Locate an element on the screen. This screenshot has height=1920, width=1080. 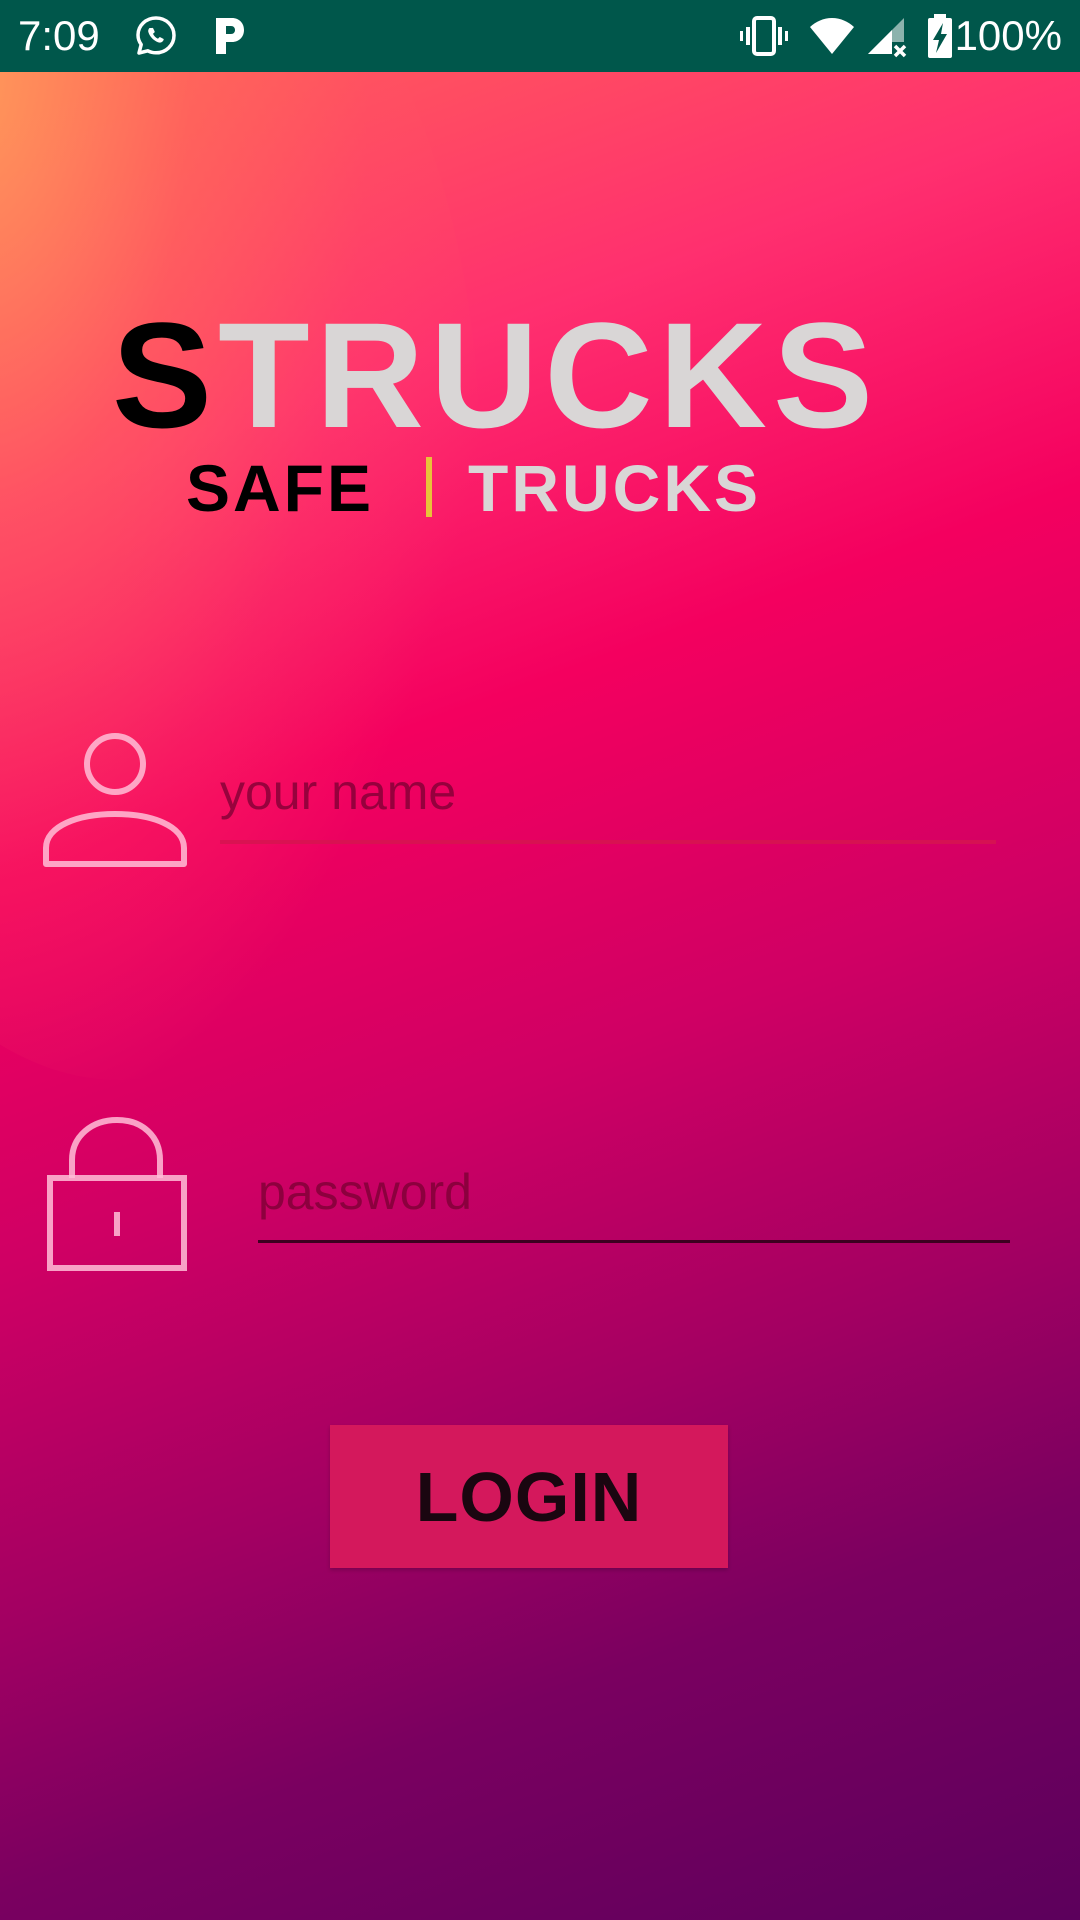
user-icon is located at coordinates (115, 800).